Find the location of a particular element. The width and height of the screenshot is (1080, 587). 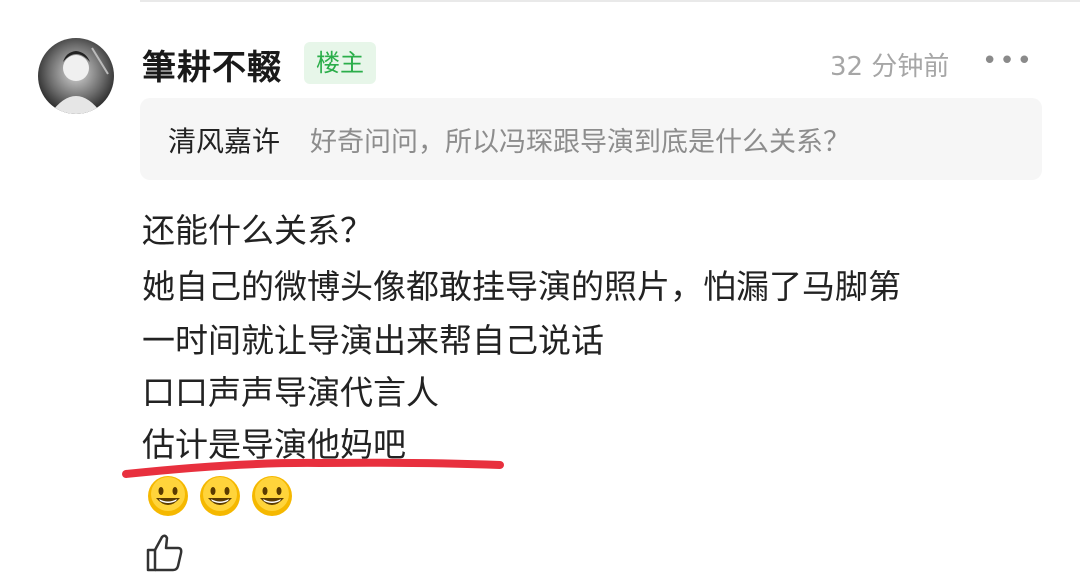

quote-author: 清风嘉许 is located at coordinates (224, 140).